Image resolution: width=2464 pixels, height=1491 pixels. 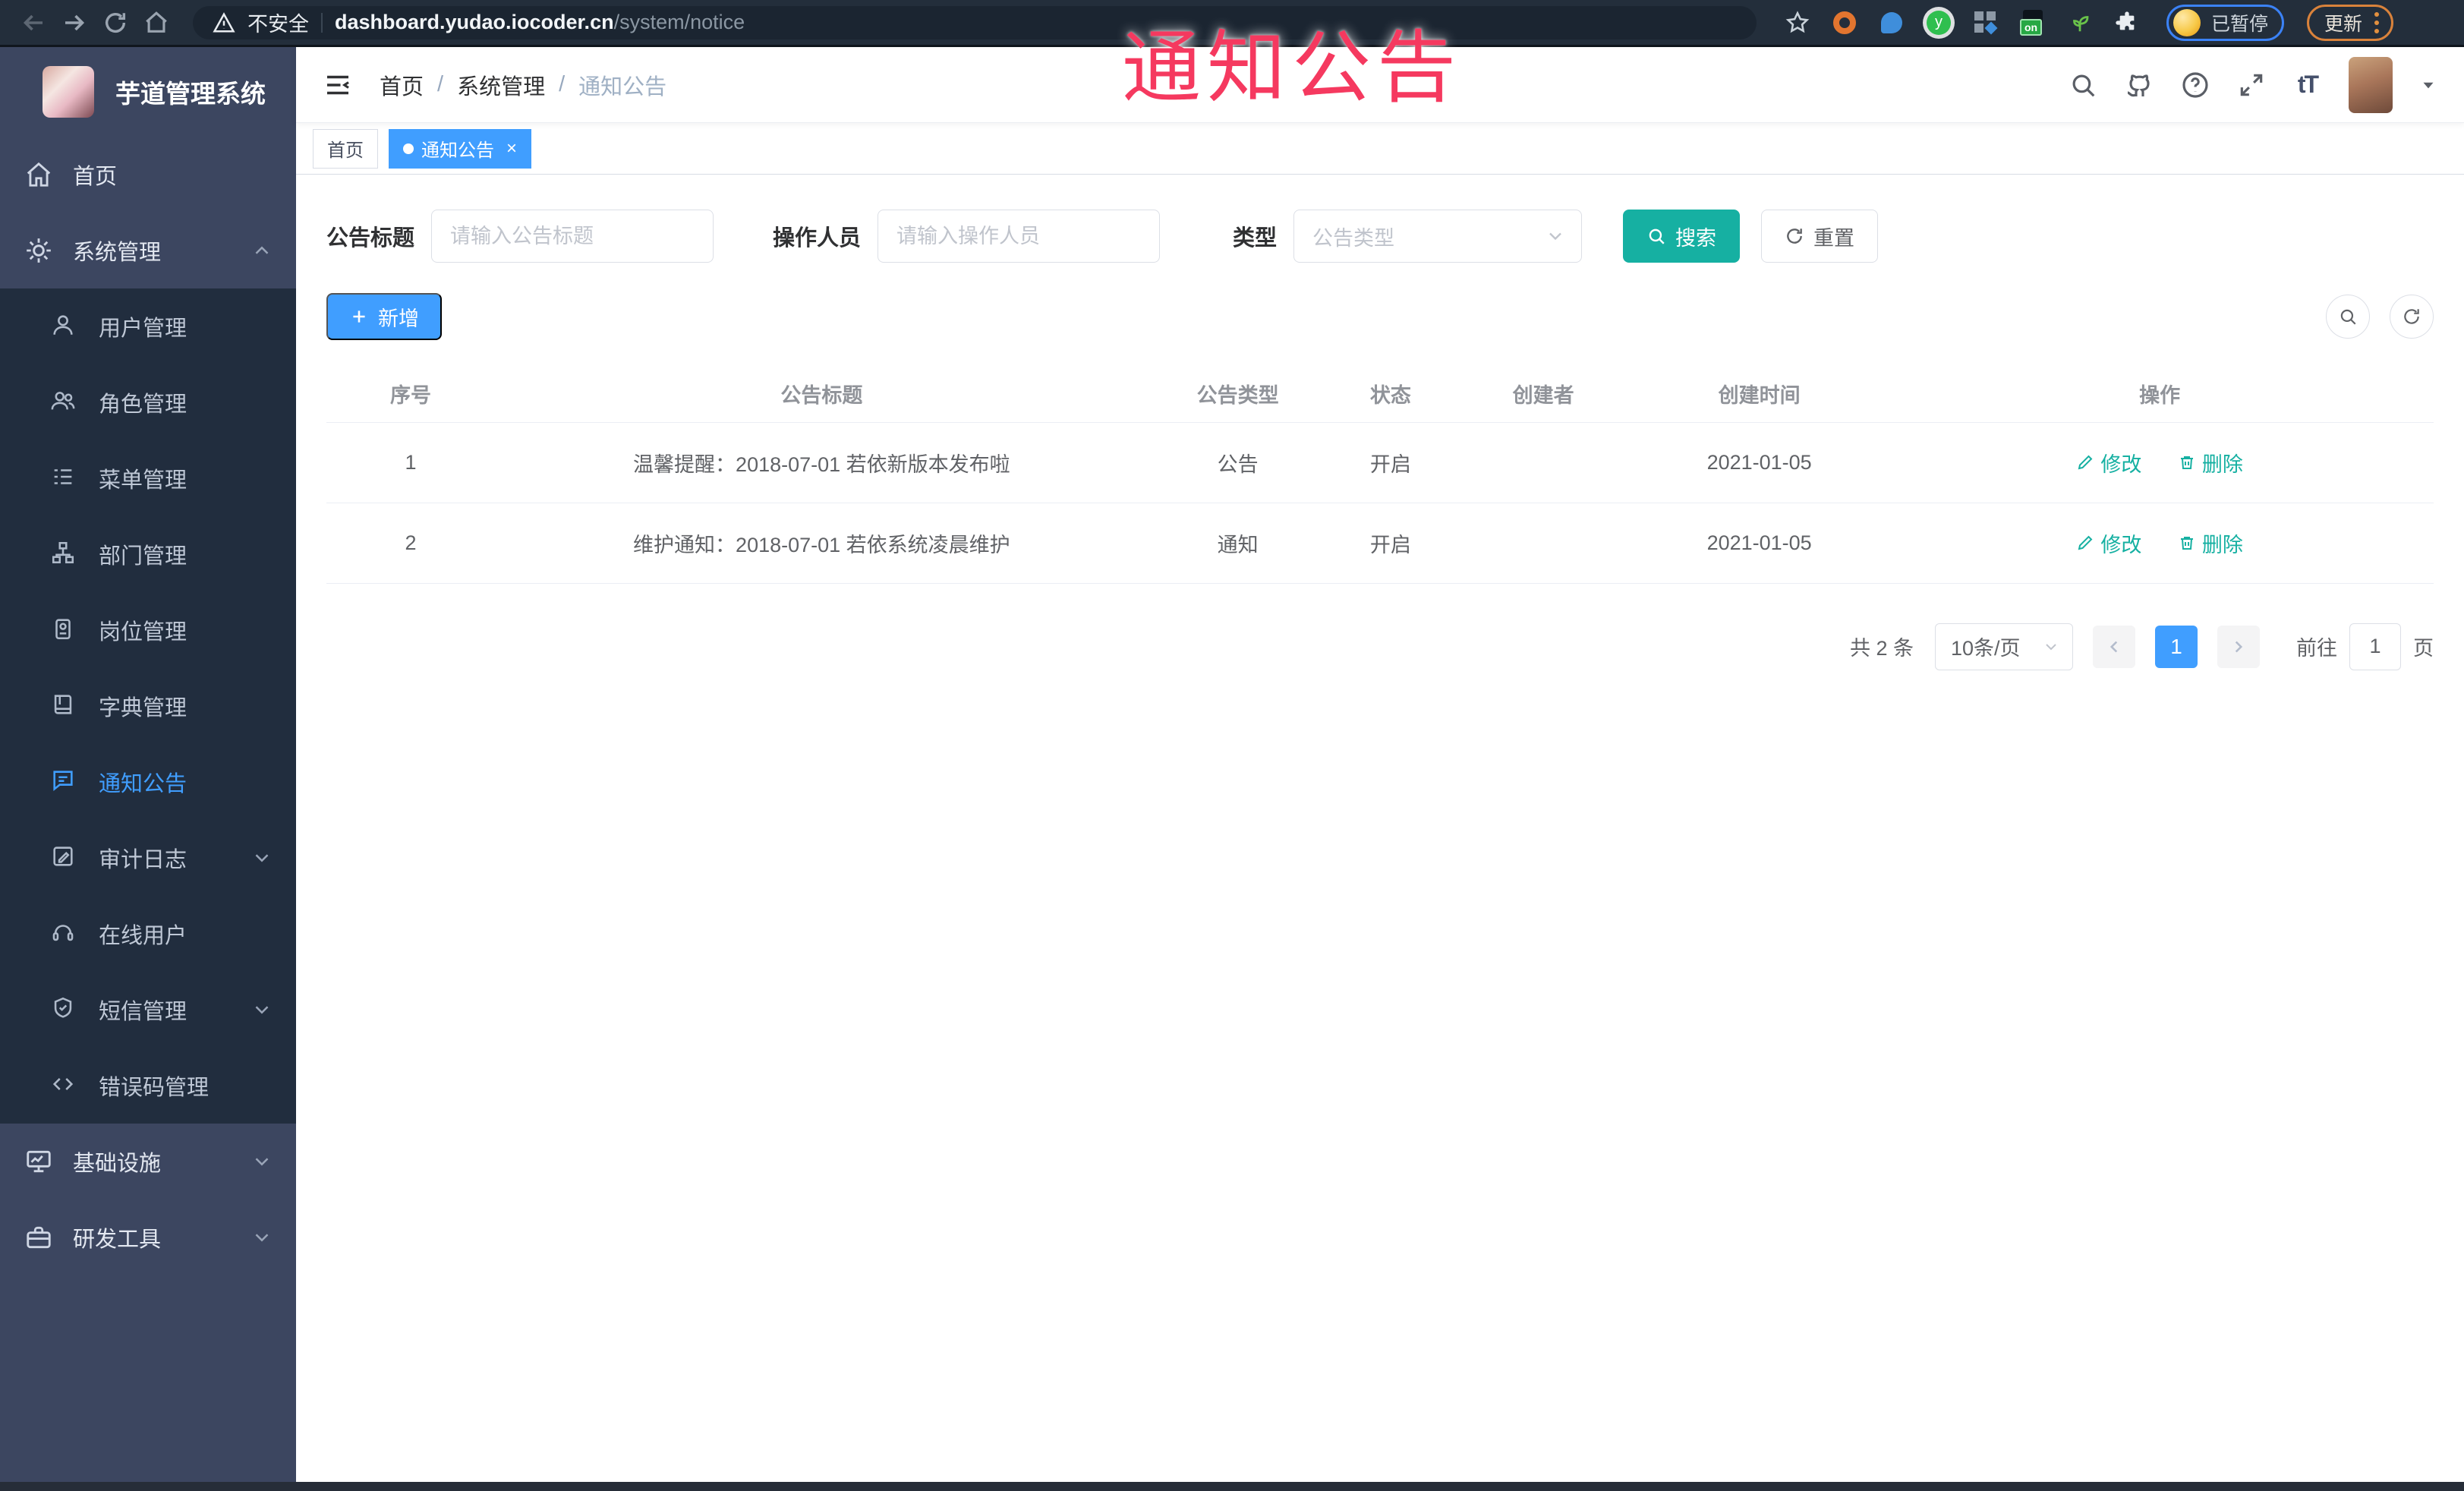 I want to click on breadcrumb: 首页 / 系统管理 / 通知公告, so click(x=523, y=85).